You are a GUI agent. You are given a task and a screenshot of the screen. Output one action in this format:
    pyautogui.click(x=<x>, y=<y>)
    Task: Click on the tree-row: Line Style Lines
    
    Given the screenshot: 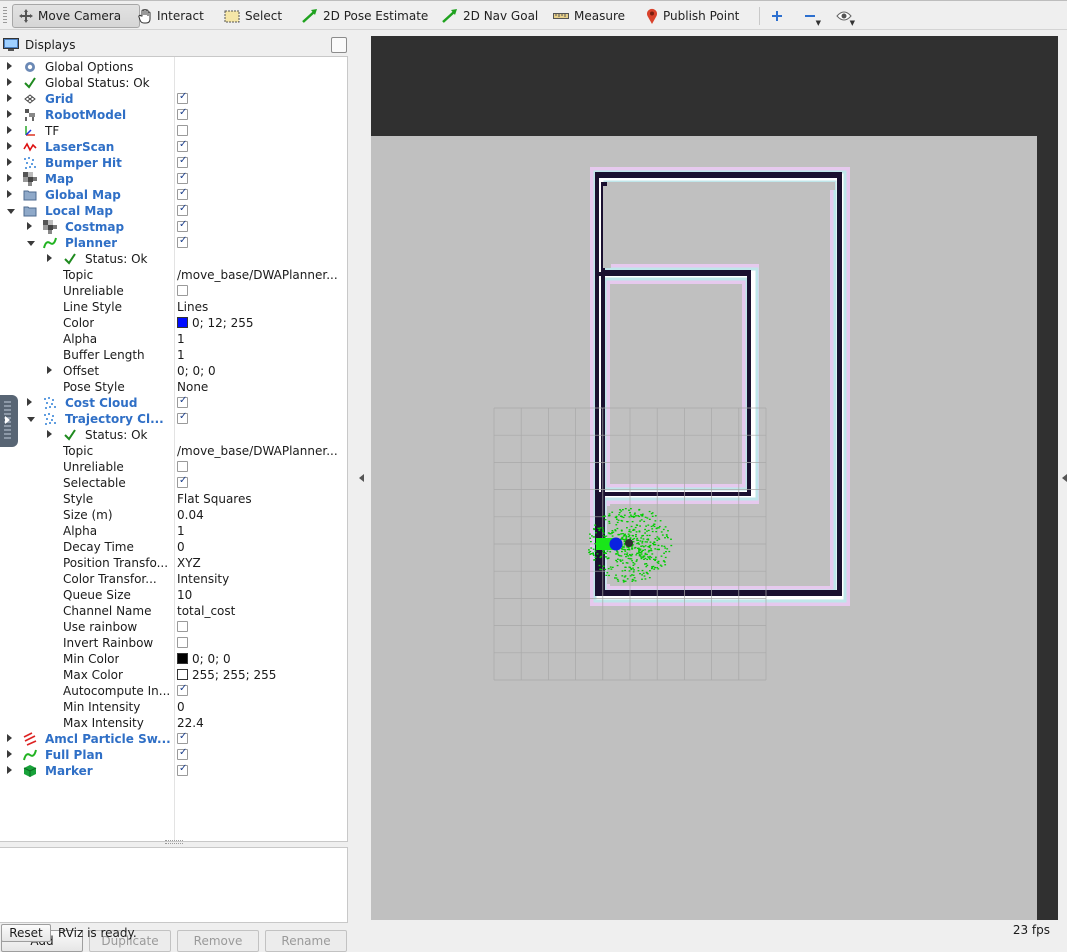 What is the action you would take?
    pyautogui.click(x=173, y=307)
    